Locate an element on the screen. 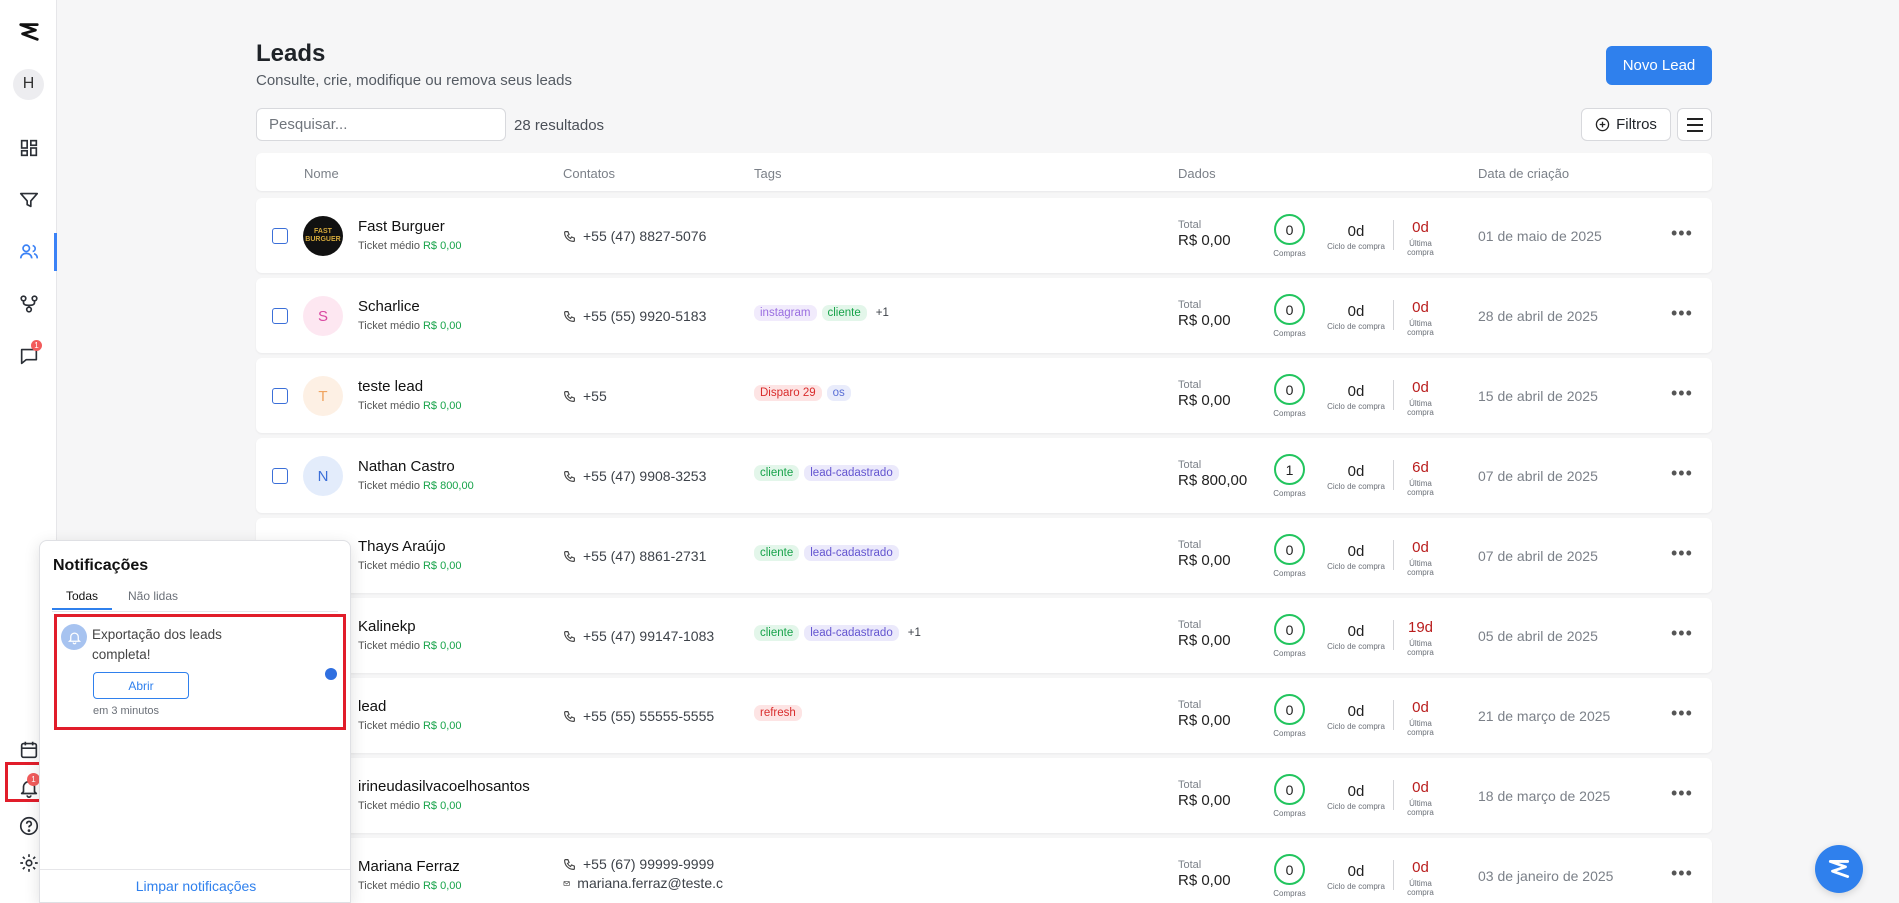  clear-notifications-button: Limpar notificações is located at coordinates (196, 886).